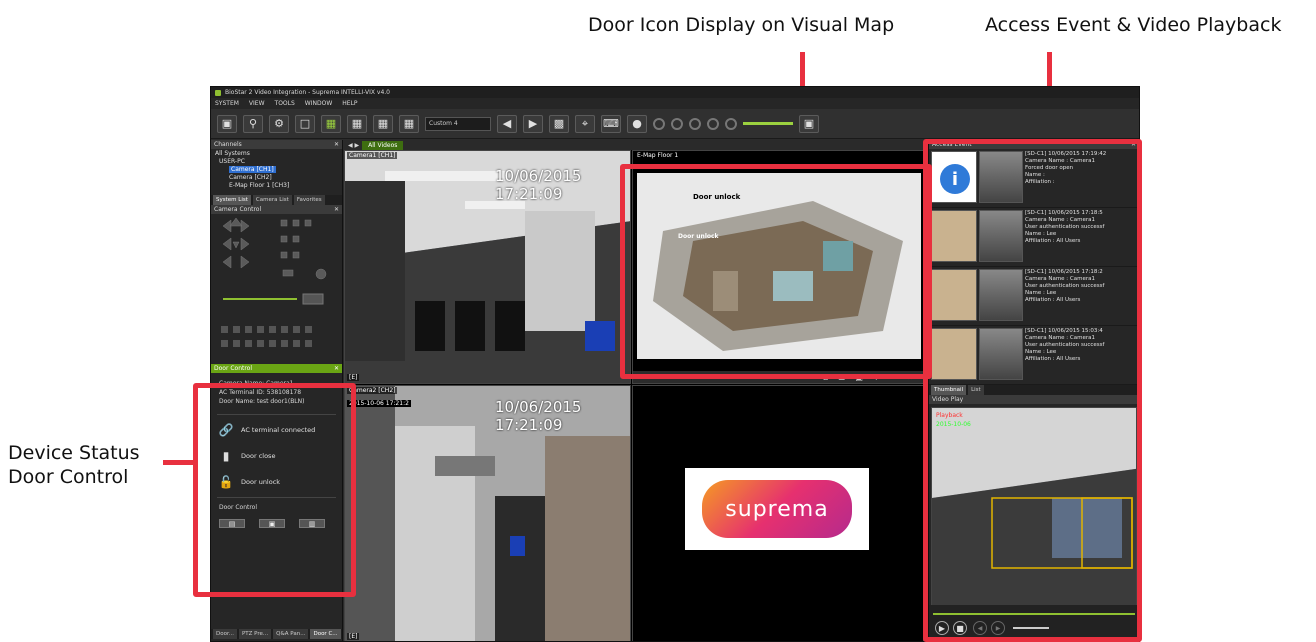 The image size is (1316, 642). What do you see at coordinates (179, 462) in the screenshot?
I see `connector-line-device` at bounding box center [179, 462].